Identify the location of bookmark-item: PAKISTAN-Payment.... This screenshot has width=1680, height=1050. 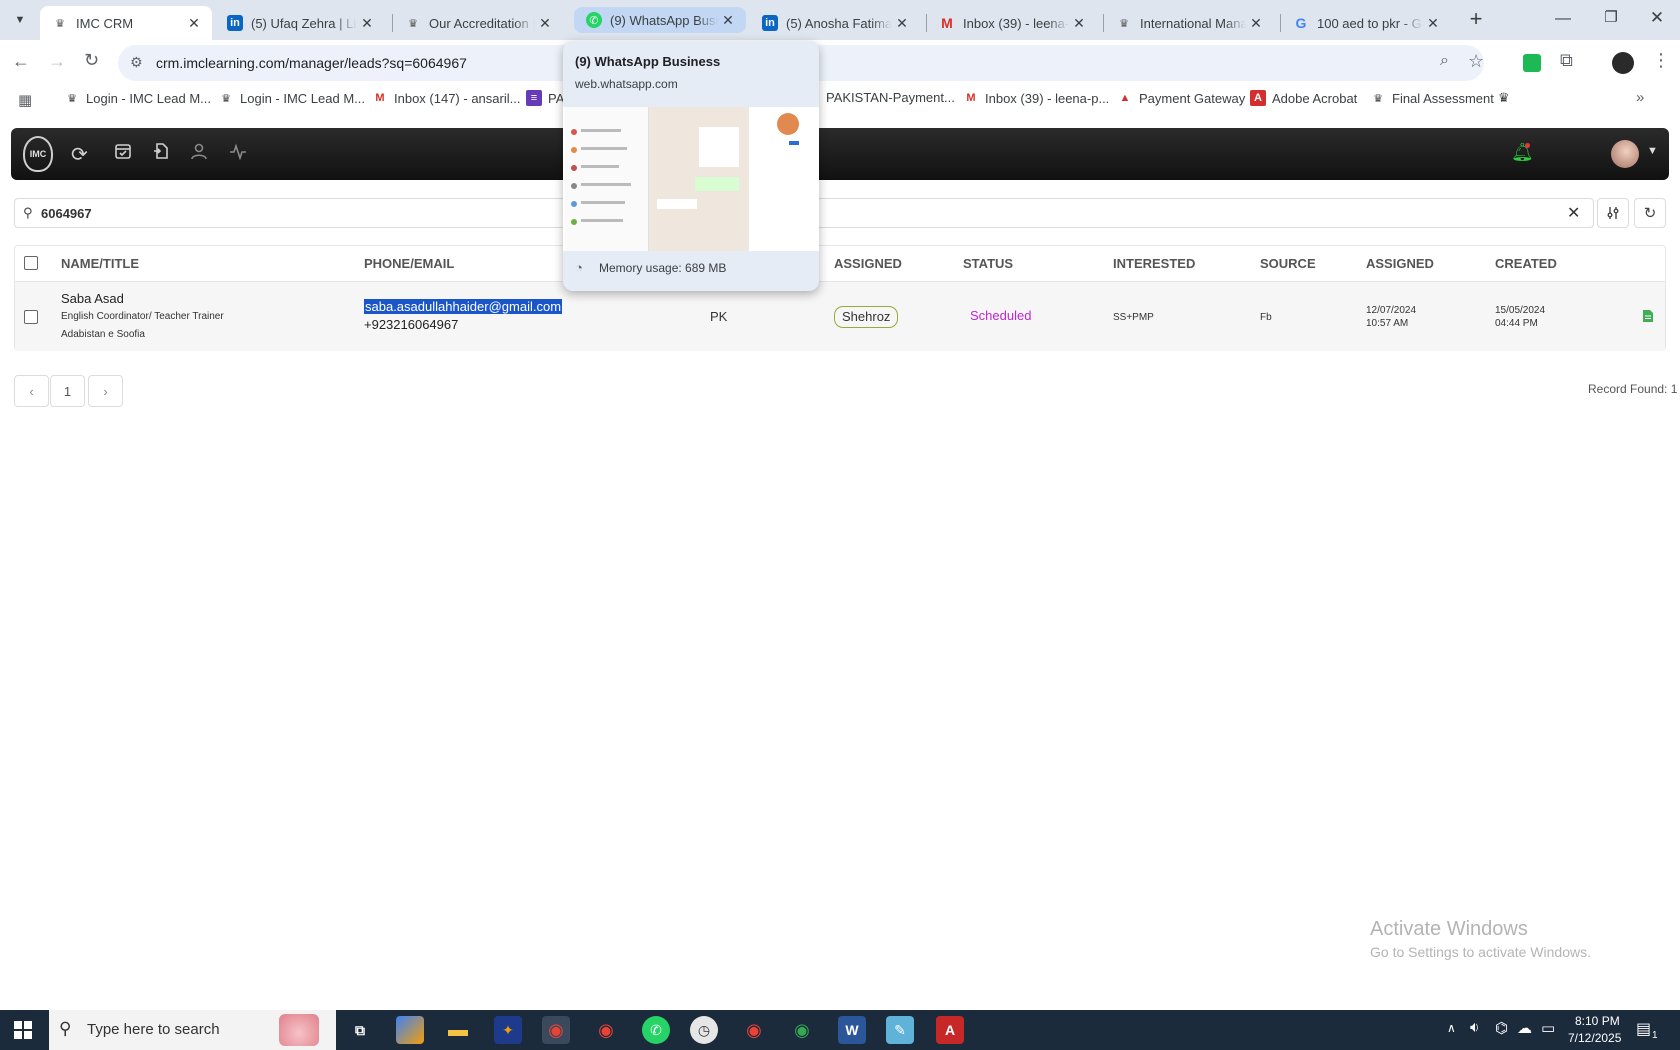
(890, 97).